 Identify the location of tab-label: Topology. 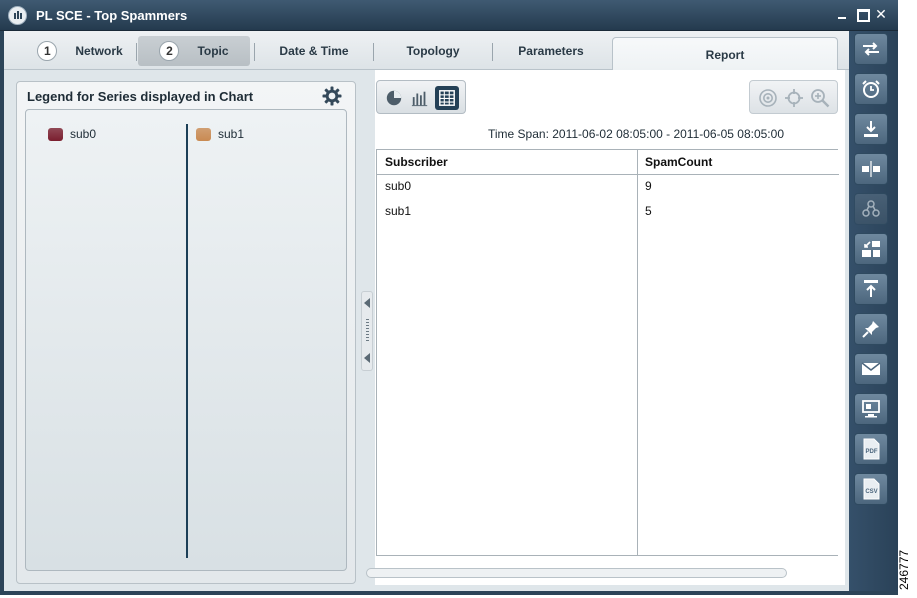
(433, 51).